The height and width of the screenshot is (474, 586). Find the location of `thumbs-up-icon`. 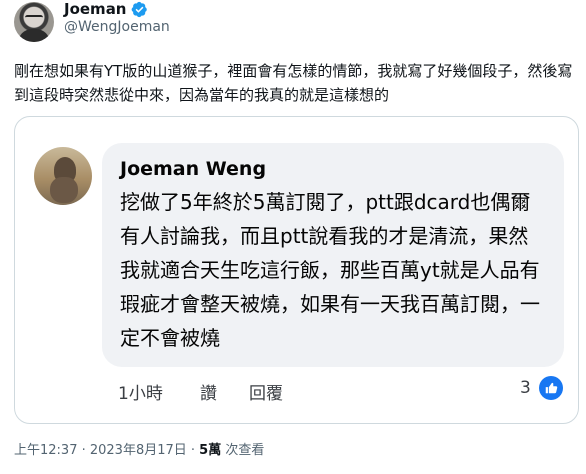

thumbs-up-icon is located at coordinates (551, 388).